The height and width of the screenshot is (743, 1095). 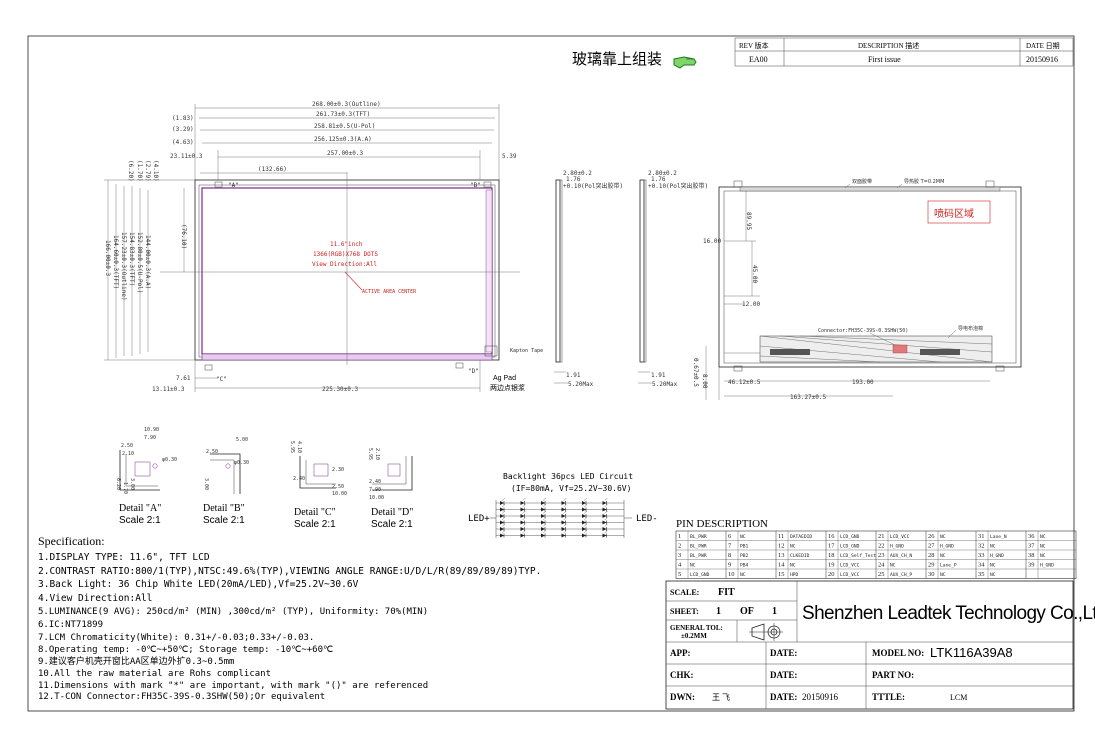 What do you see at coordinates (893, 675) in the screenshot?
I see `part-label: PART NO:` at bounding box center [893, 675].